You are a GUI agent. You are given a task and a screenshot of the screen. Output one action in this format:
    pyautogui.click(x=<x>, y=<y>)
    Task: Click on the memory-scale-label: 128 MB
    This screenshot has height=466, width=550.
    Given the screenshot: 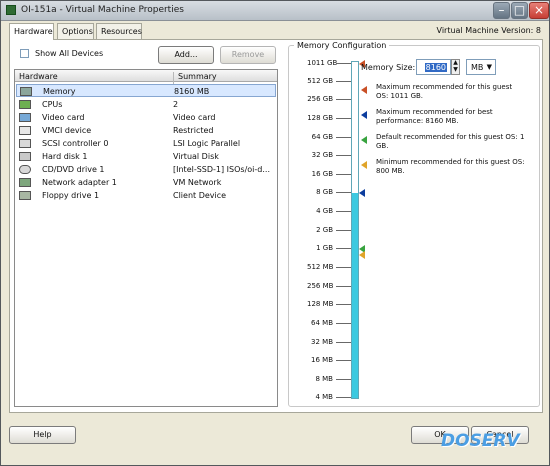 What is the action you would take?
    pyautogui.click(x=320, y=304)
    